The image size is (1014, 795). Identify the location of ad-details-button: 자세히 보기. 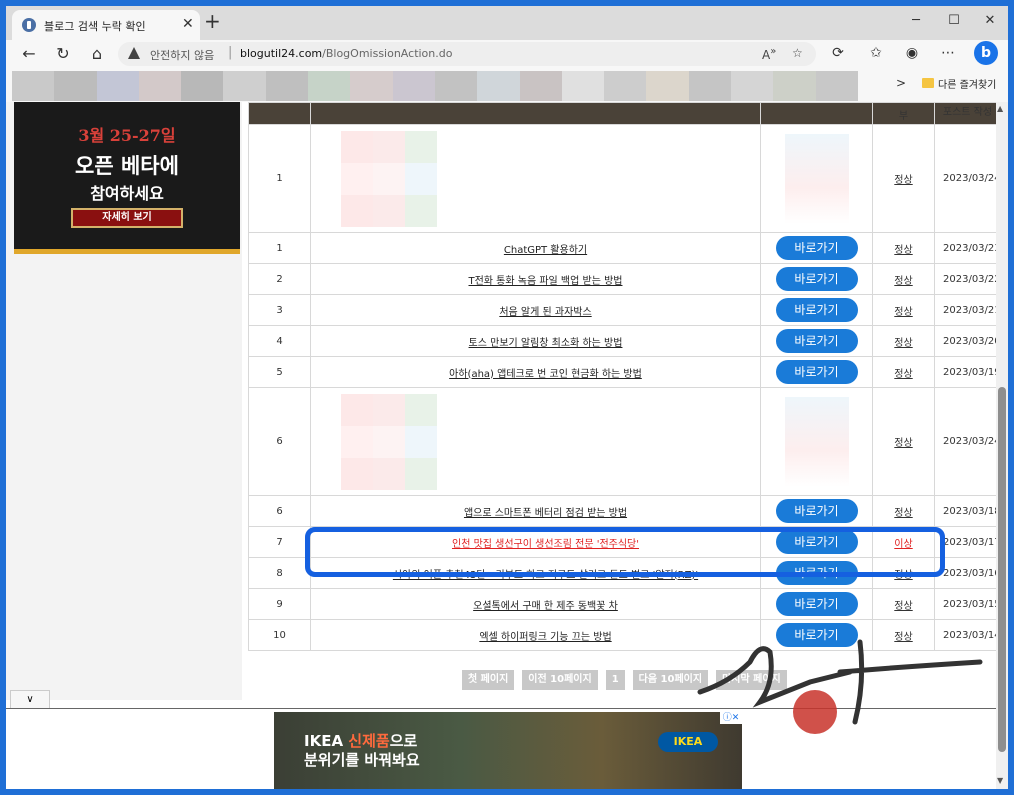
(127, 218).